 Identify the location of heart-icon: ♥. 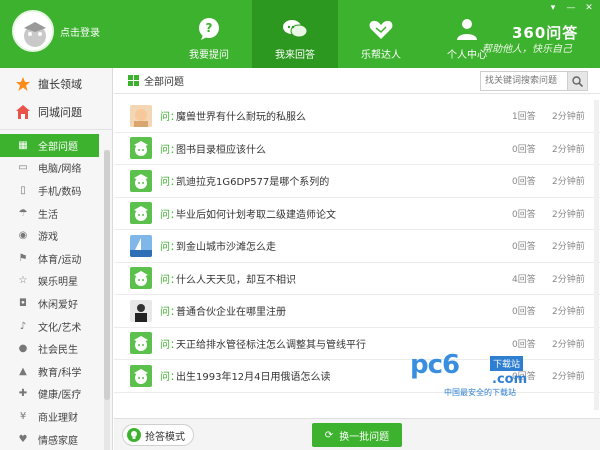
(23, 439).